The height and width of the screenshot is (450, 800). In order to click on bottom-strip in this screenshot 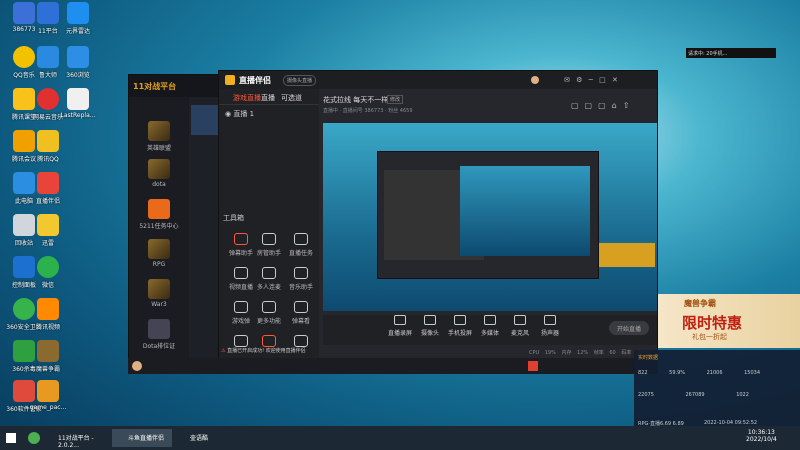, I will do `click(393, 366)`.